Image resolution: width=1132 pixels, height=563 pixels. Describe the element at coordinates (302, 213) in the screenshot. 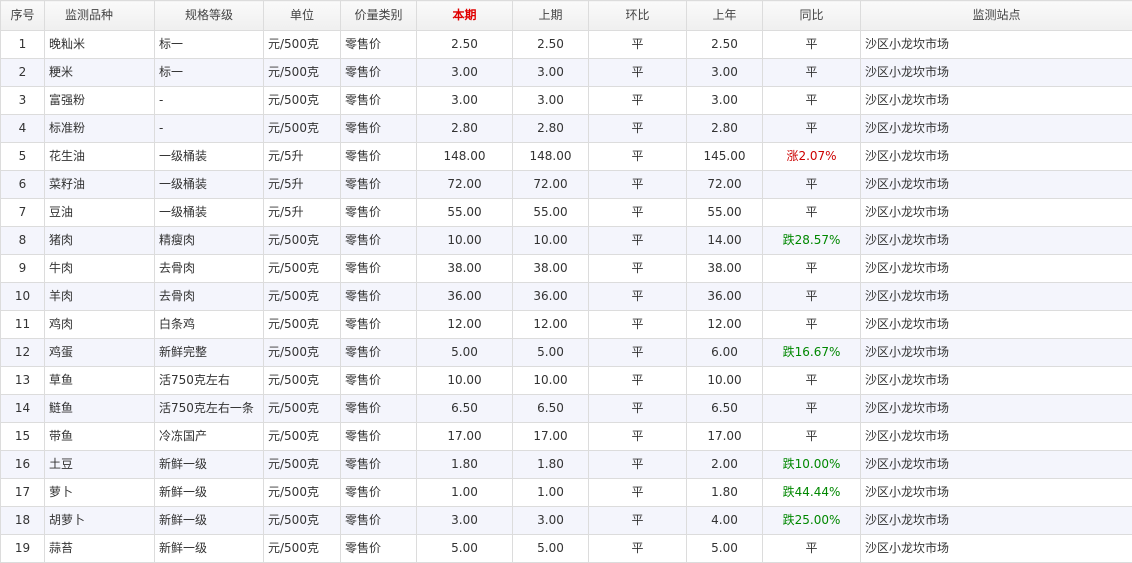

I see `cell-unit: 元/5升` at that location.